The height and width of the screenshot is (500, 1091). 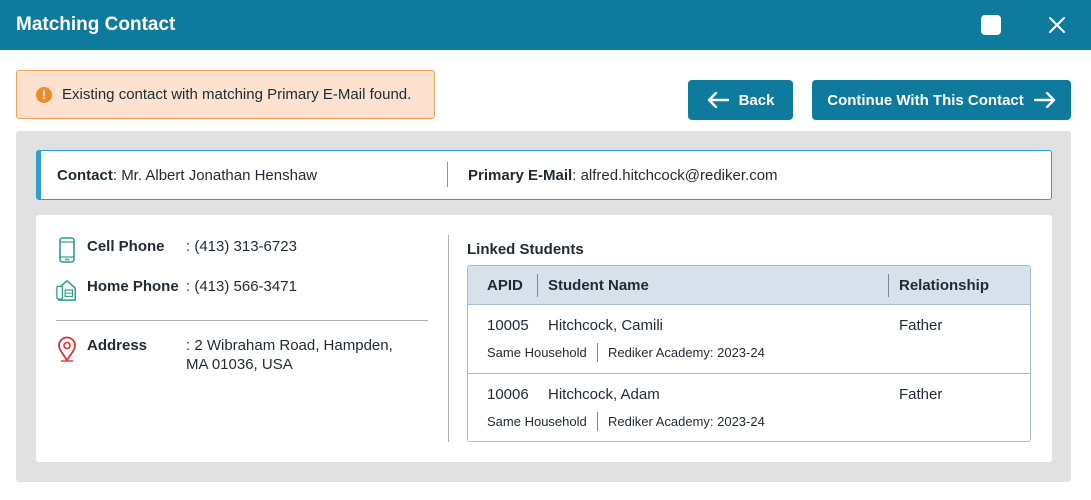 What do you see at coordinates (96, 24) in the screenshot?
I see `window-title: Matching Contact` at bounding box center [96, 24].